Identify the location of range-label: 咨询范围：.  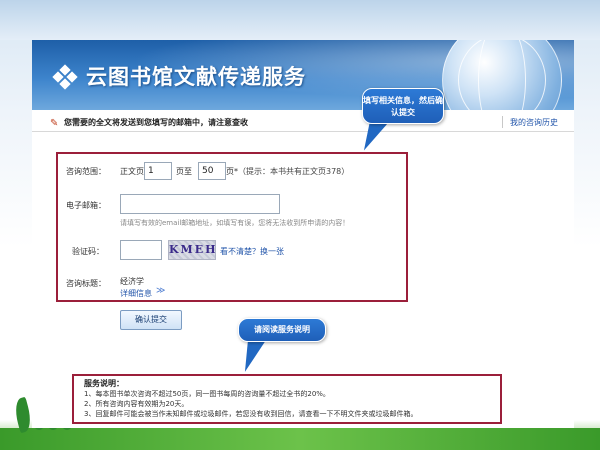
(86, 171).